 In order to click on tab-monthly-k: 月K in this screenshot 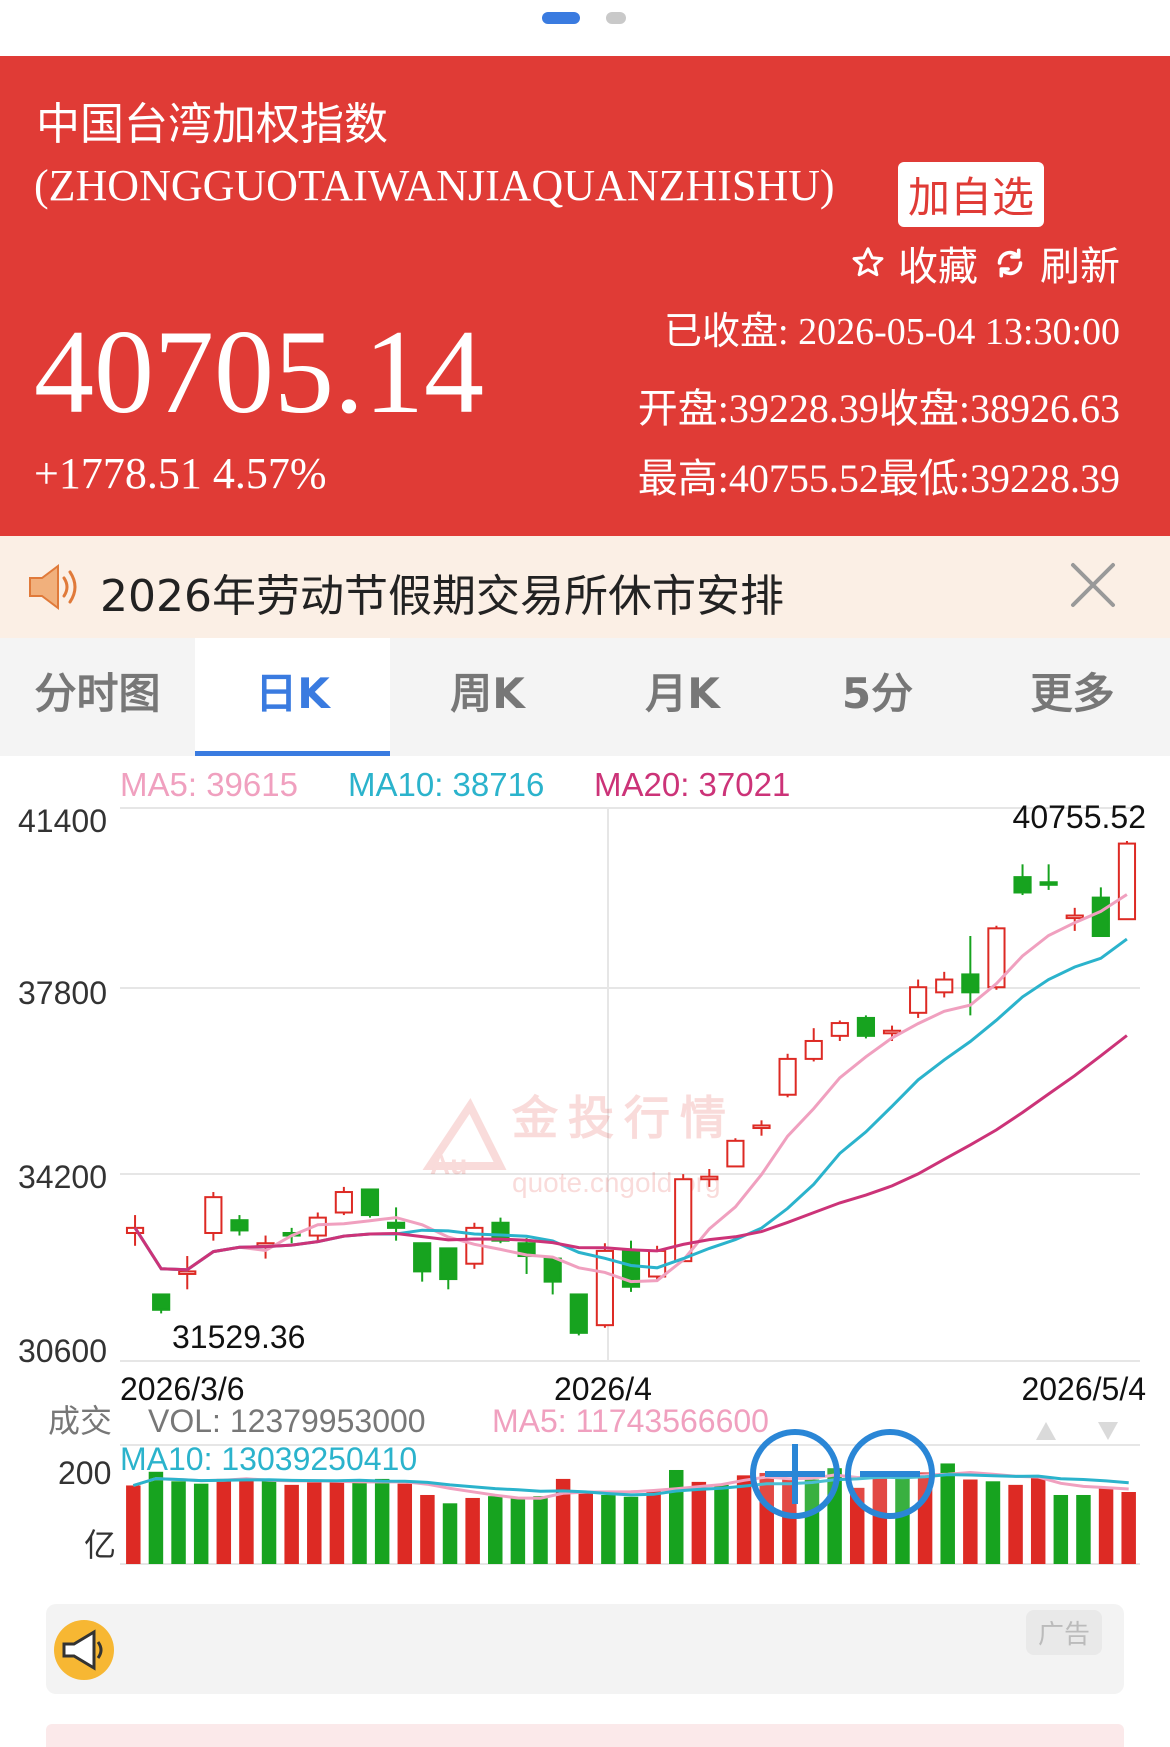, I will do `click(682, 697)`.